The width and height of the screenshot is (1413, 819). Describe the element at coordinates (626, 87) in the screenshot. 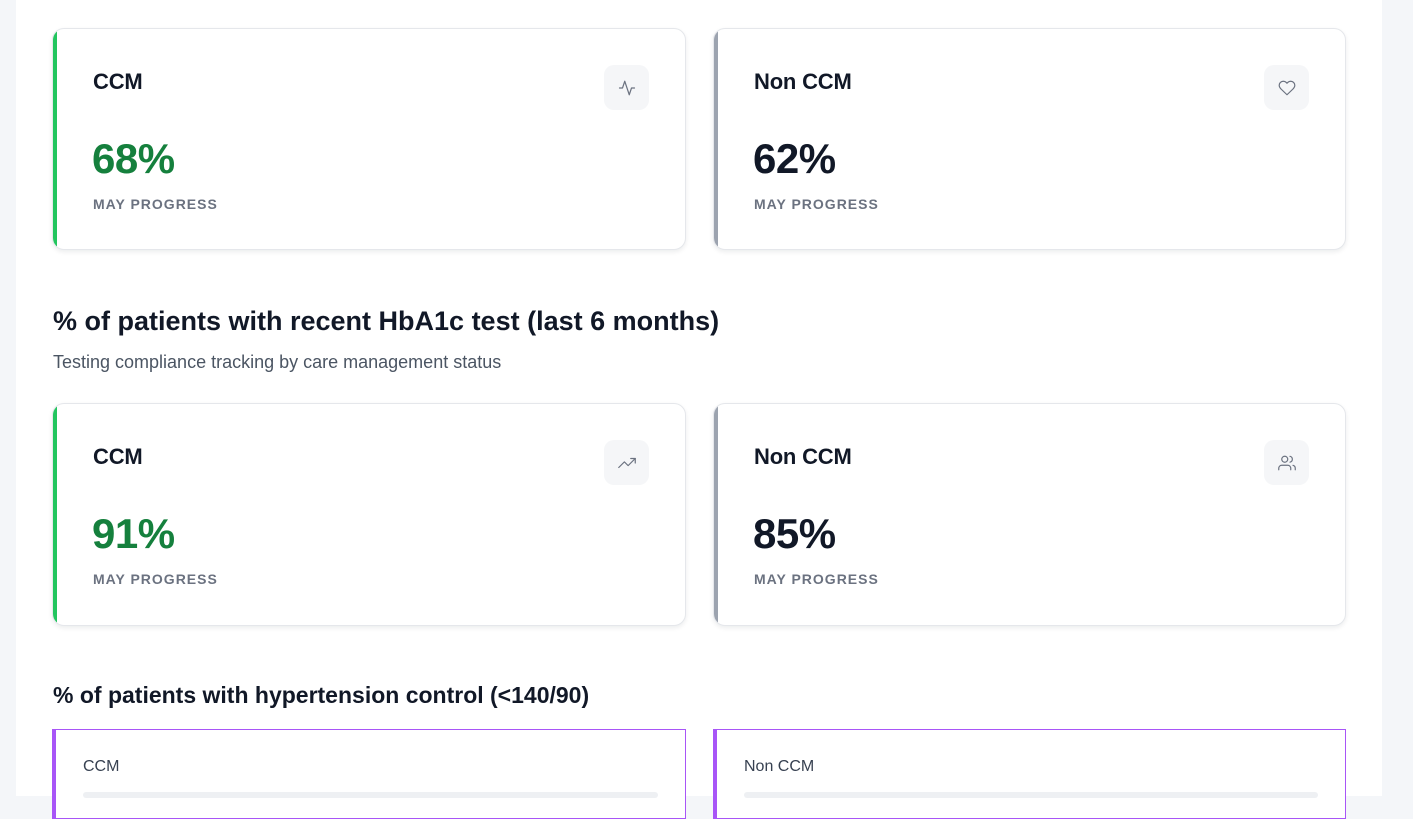

I see `activity-icon` at that location.